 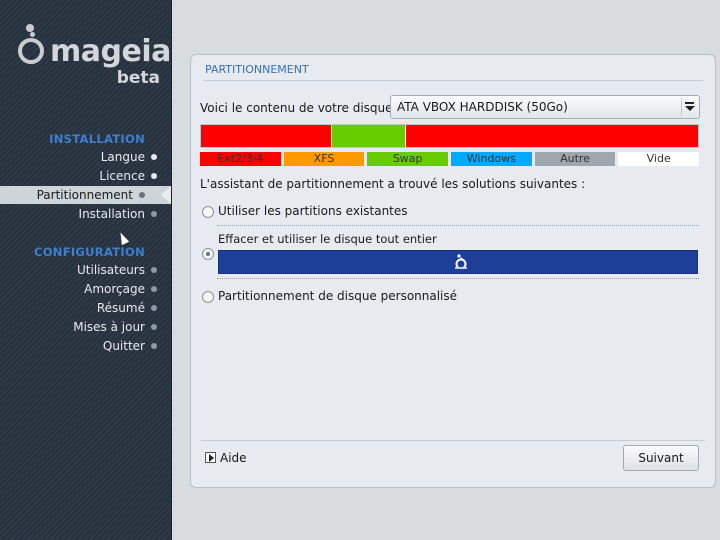 I want to click on erase-disk-bar, so click(x=458, y=262).